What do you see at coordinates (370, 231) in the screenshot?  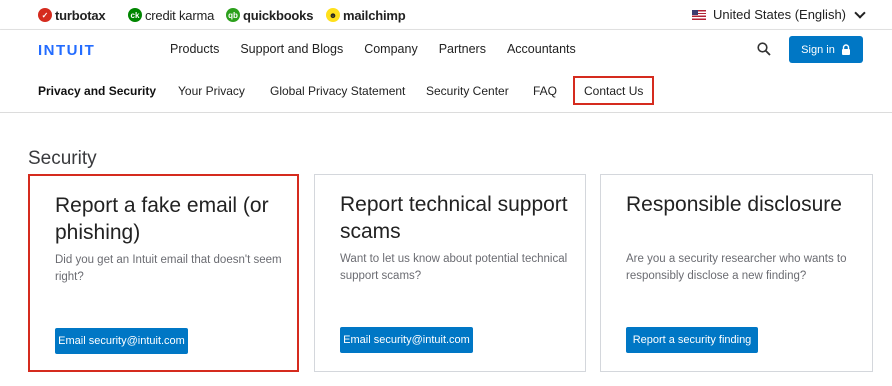 I see `card-title-line: scams` at bounding box center [370, 231].